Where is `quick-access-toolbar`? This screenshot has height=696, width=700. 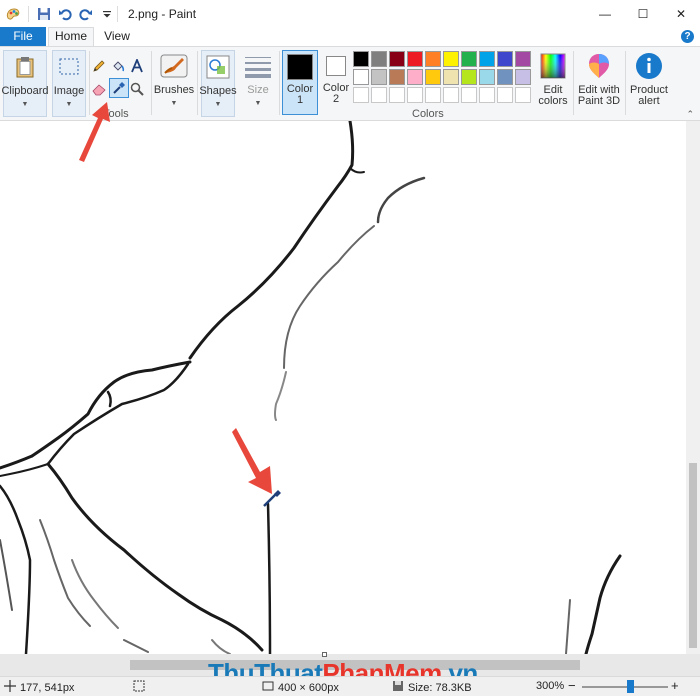
quick-access-toolbar is located at coordinates (57, 13).